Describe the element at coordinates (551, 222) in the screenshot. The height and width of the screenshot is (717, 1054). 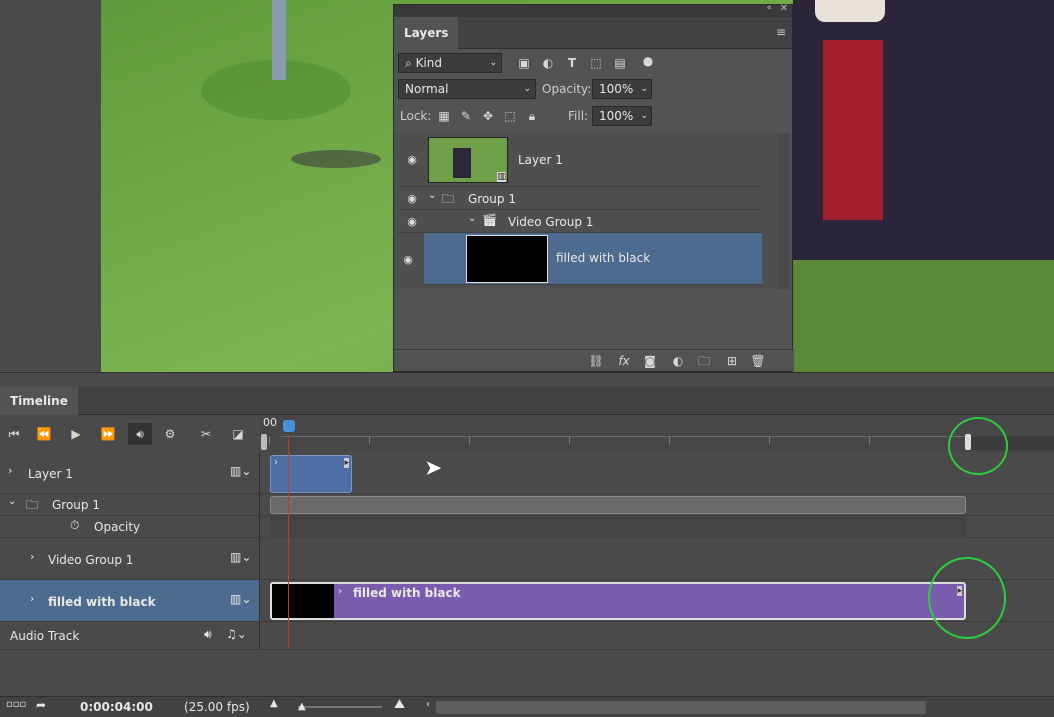
I see `layer-name: Video Group 1` at that location.